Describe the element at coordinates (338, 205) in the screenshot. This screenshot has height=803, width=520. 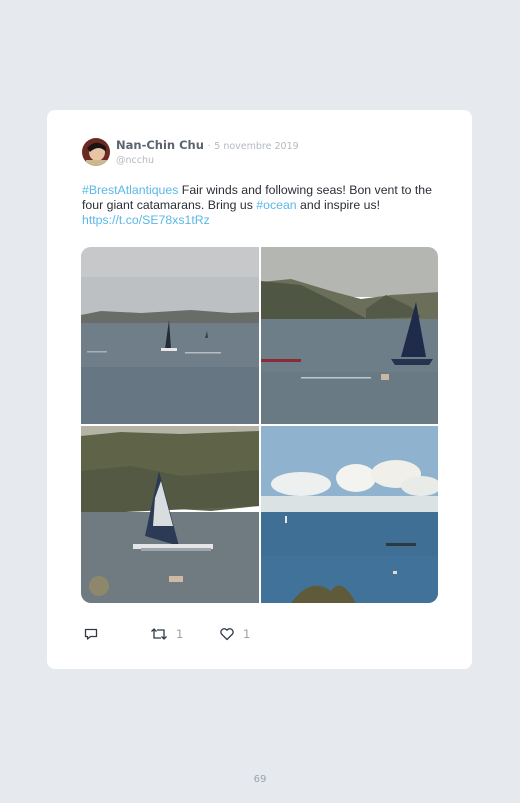
I see `tweet-body-2: and inspire us!` at that location.